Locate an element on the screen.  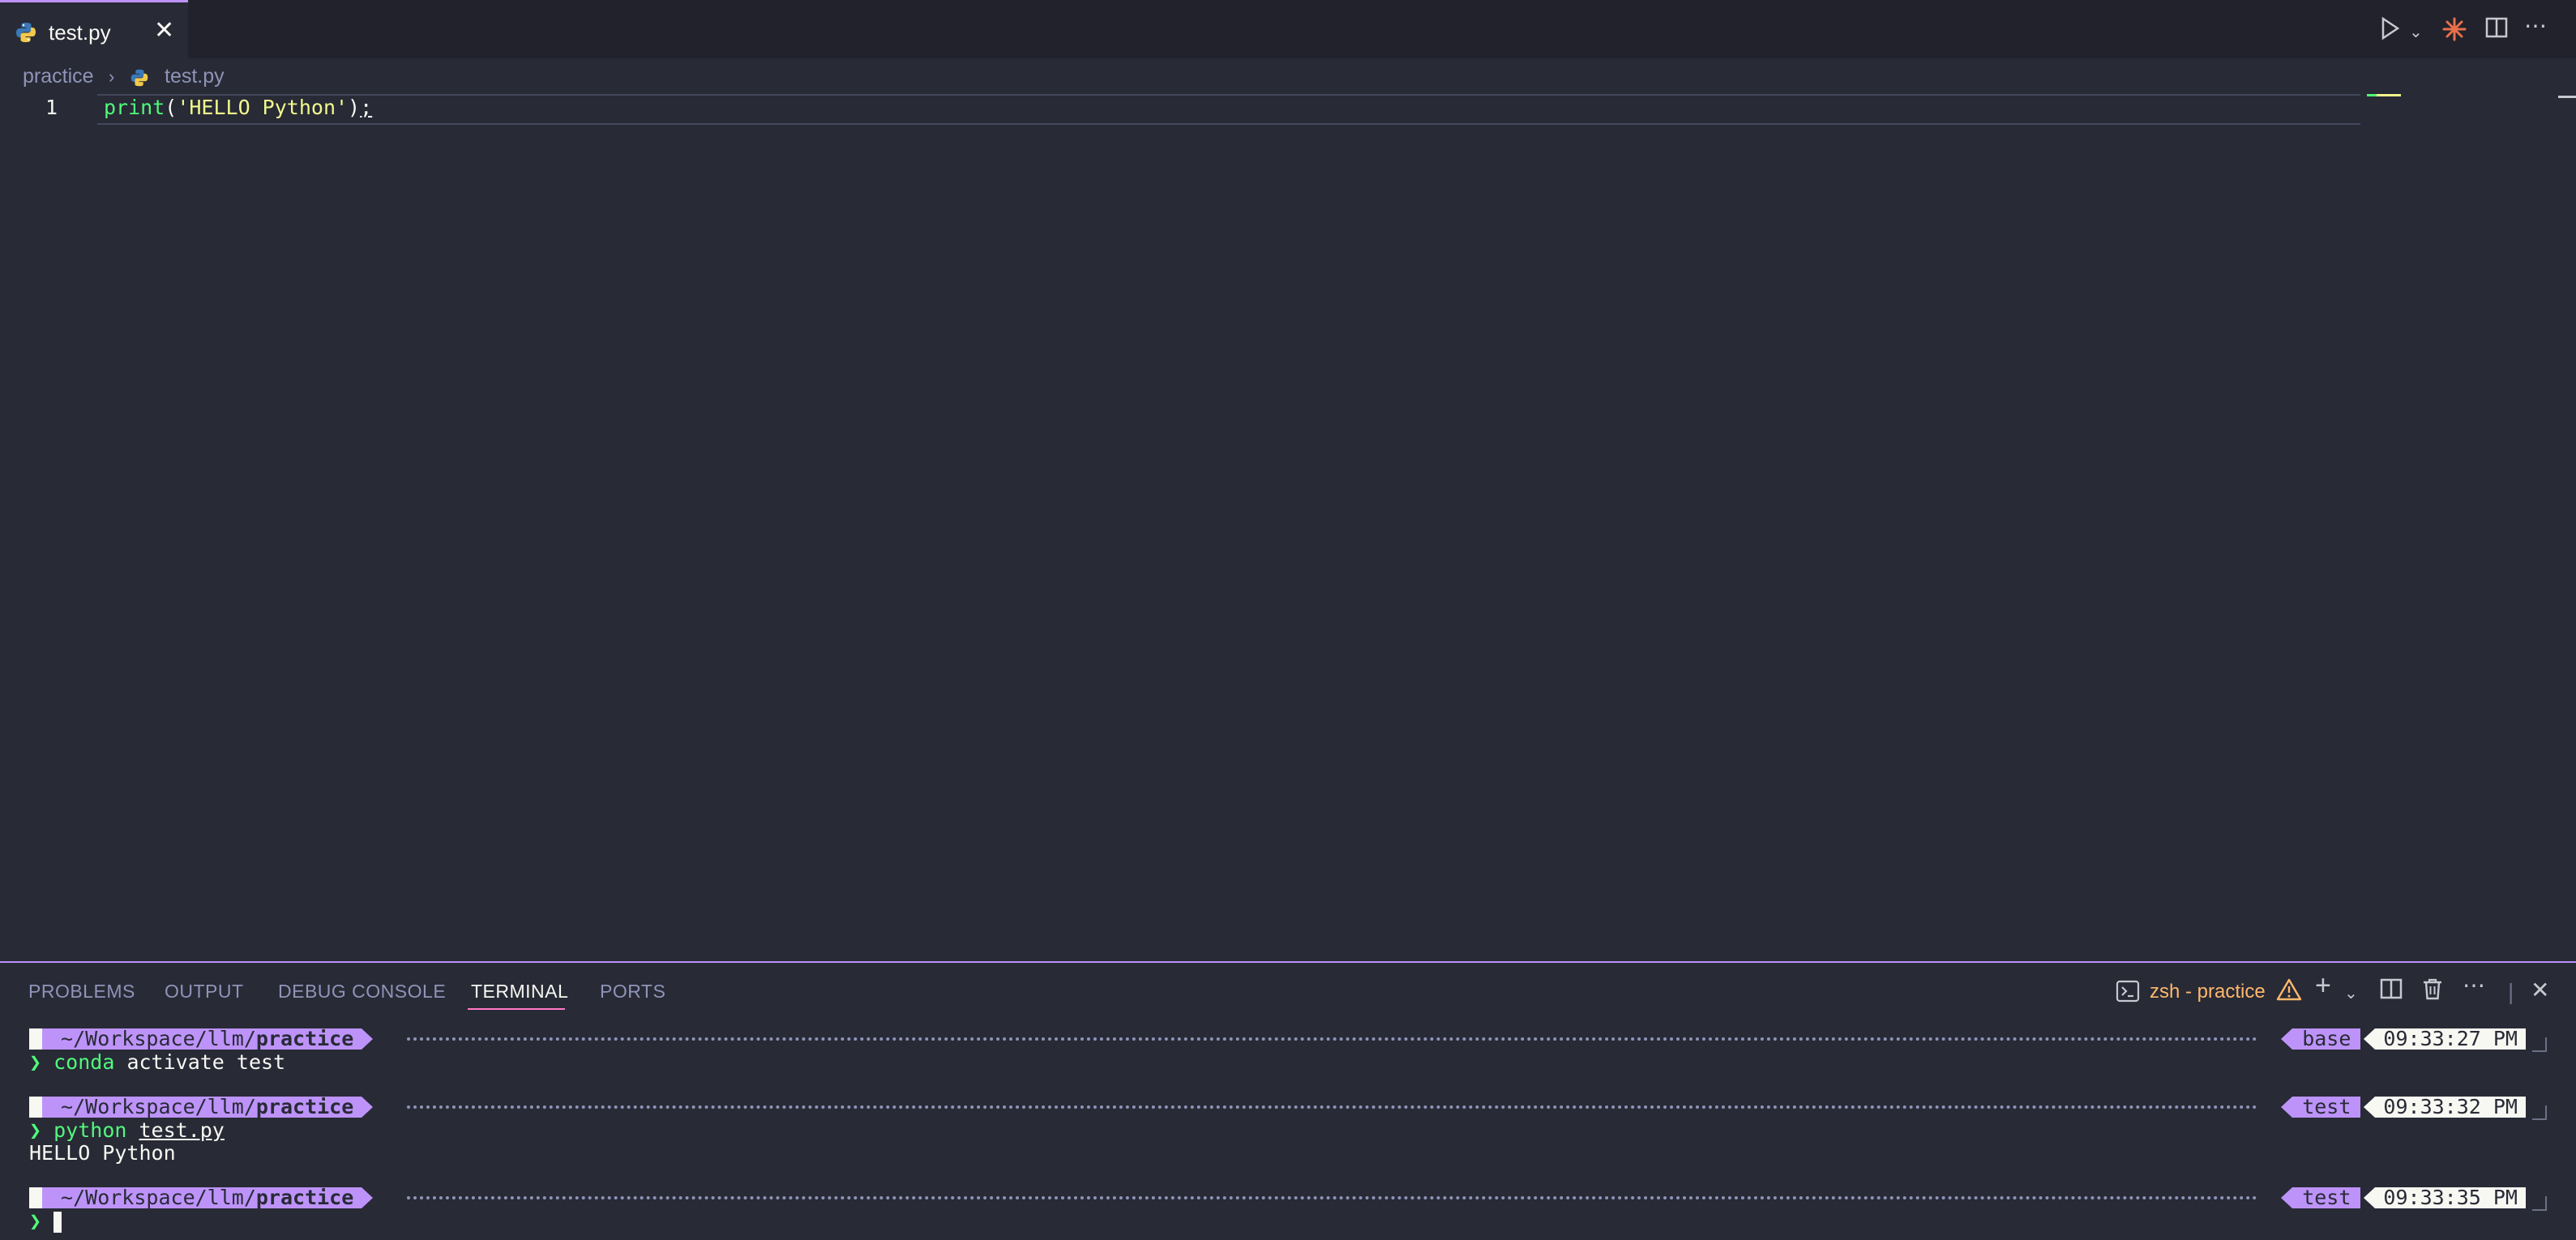
new-terminal-icon: + is located at coordinates (2323, 985).